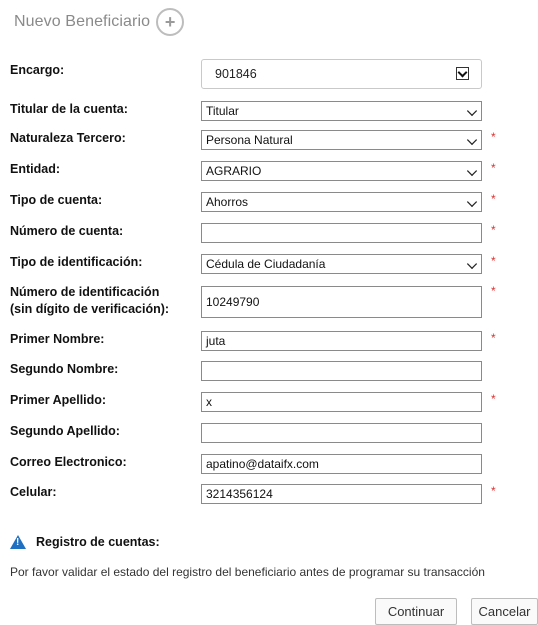  I want to click on warning-icon: !, so click(18, 542).